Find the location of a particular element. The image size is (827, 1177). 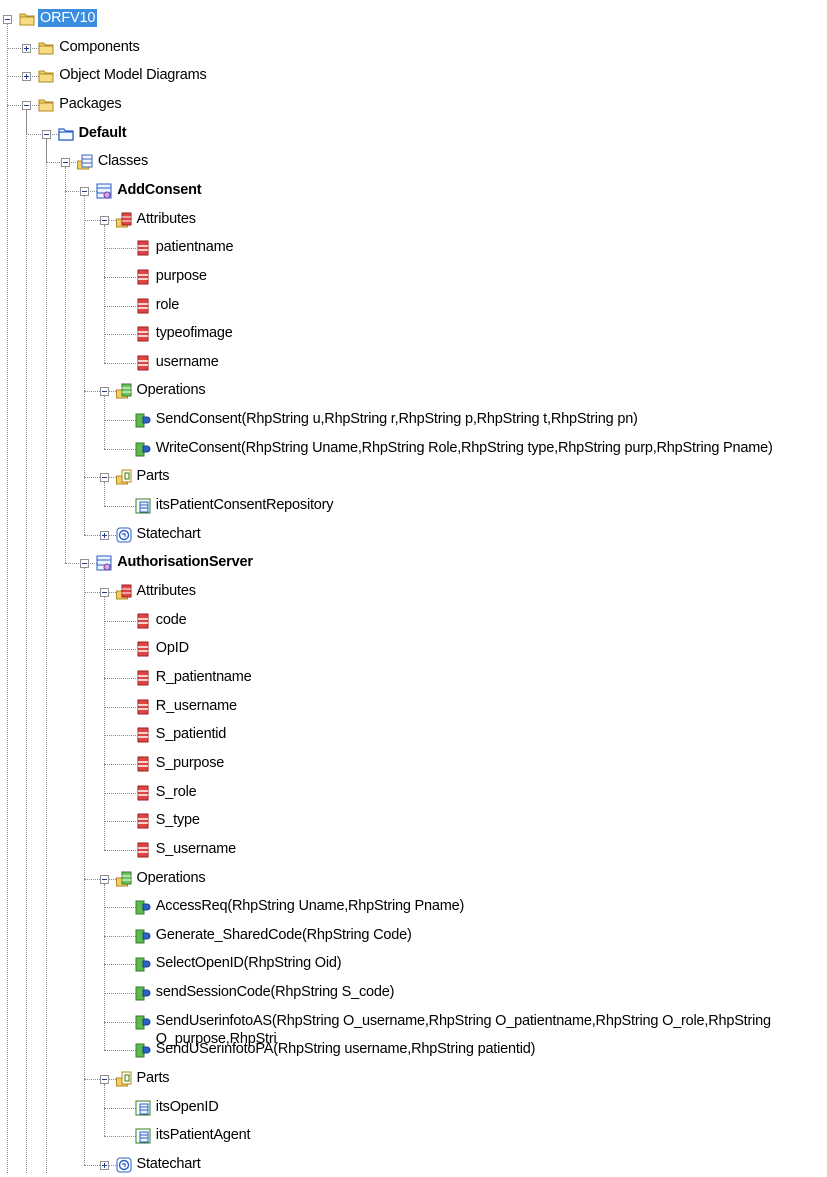

tree-node-label: S_patientid is located at coordinates (191, 734).